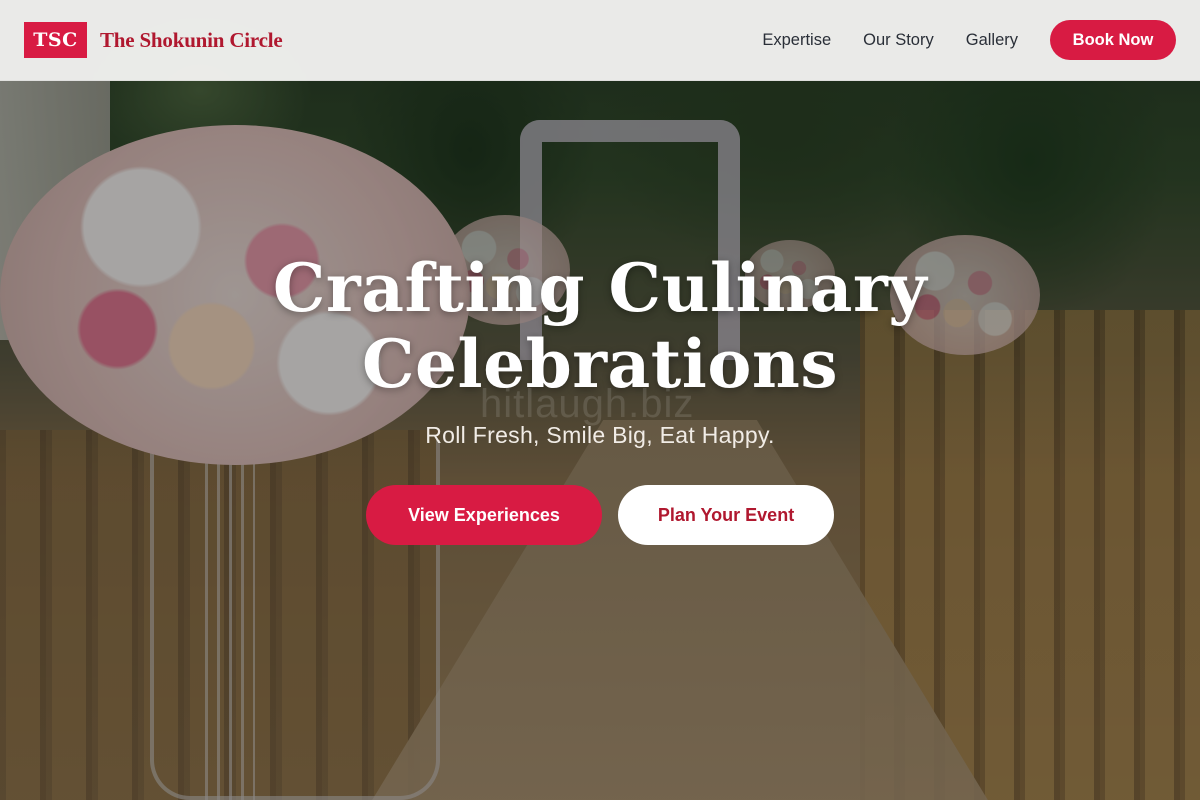 The height and width of the screenshot is (800, 1200). What do you see at coordinates (726, 515) in the screenshot?
I see `plan-your-event-button: Plan Your Event` at bounding box center [726, 515].